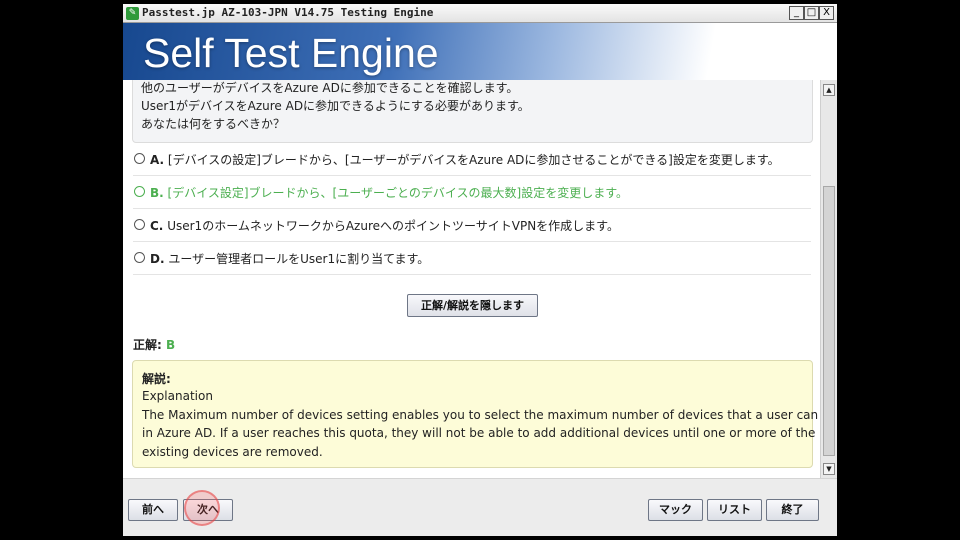 This screenshot has width=960, height=540. I want to click on list-button: リスト, so click(734, 510).